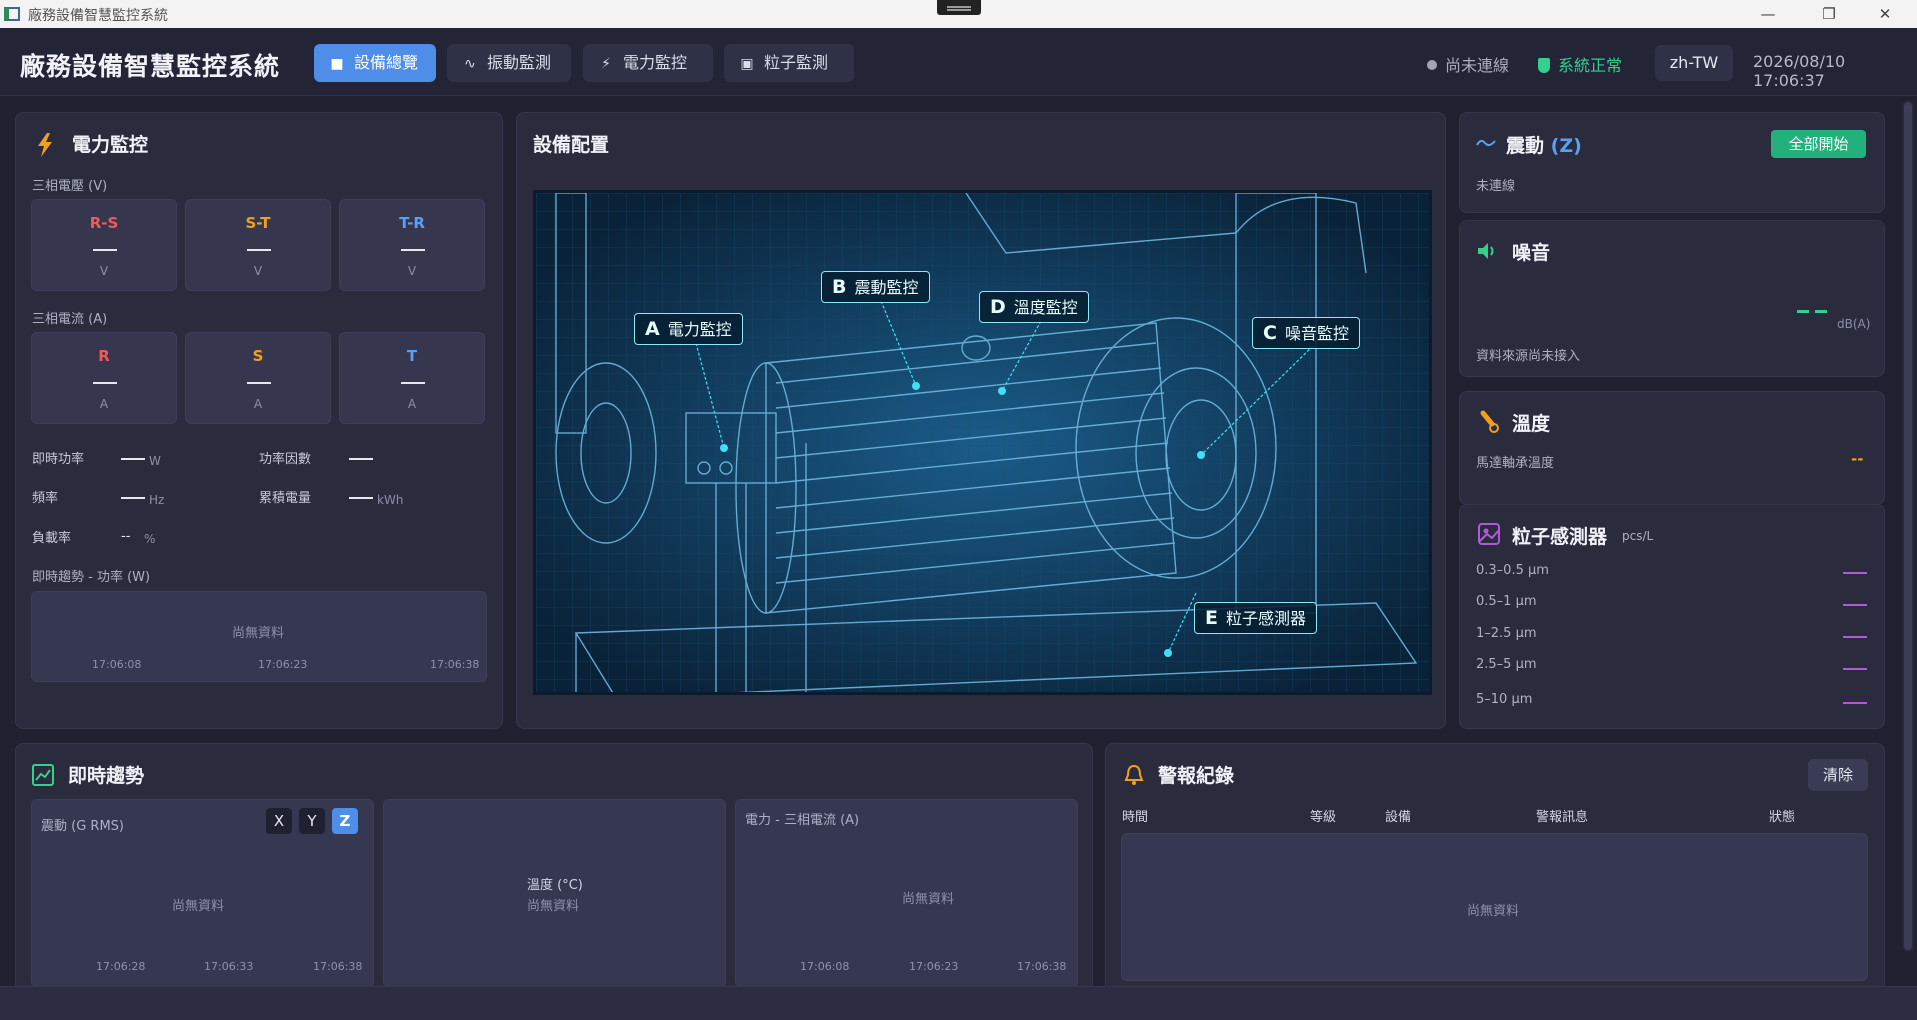  I want to click on chart-label: 溫度 (°C), so click(555, 885).